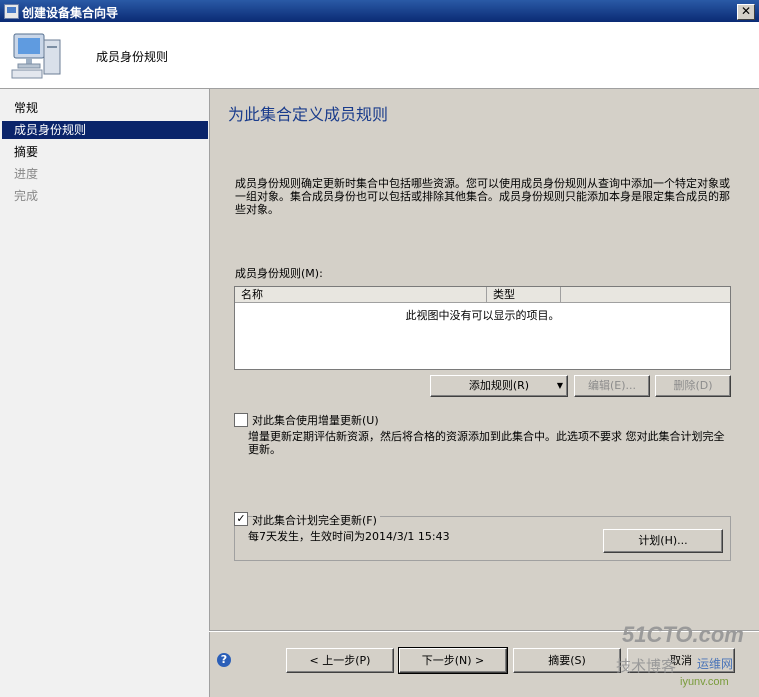  I want to click on incremental-update-label: 对此集合使用增量更新(U), so click(315, 420).